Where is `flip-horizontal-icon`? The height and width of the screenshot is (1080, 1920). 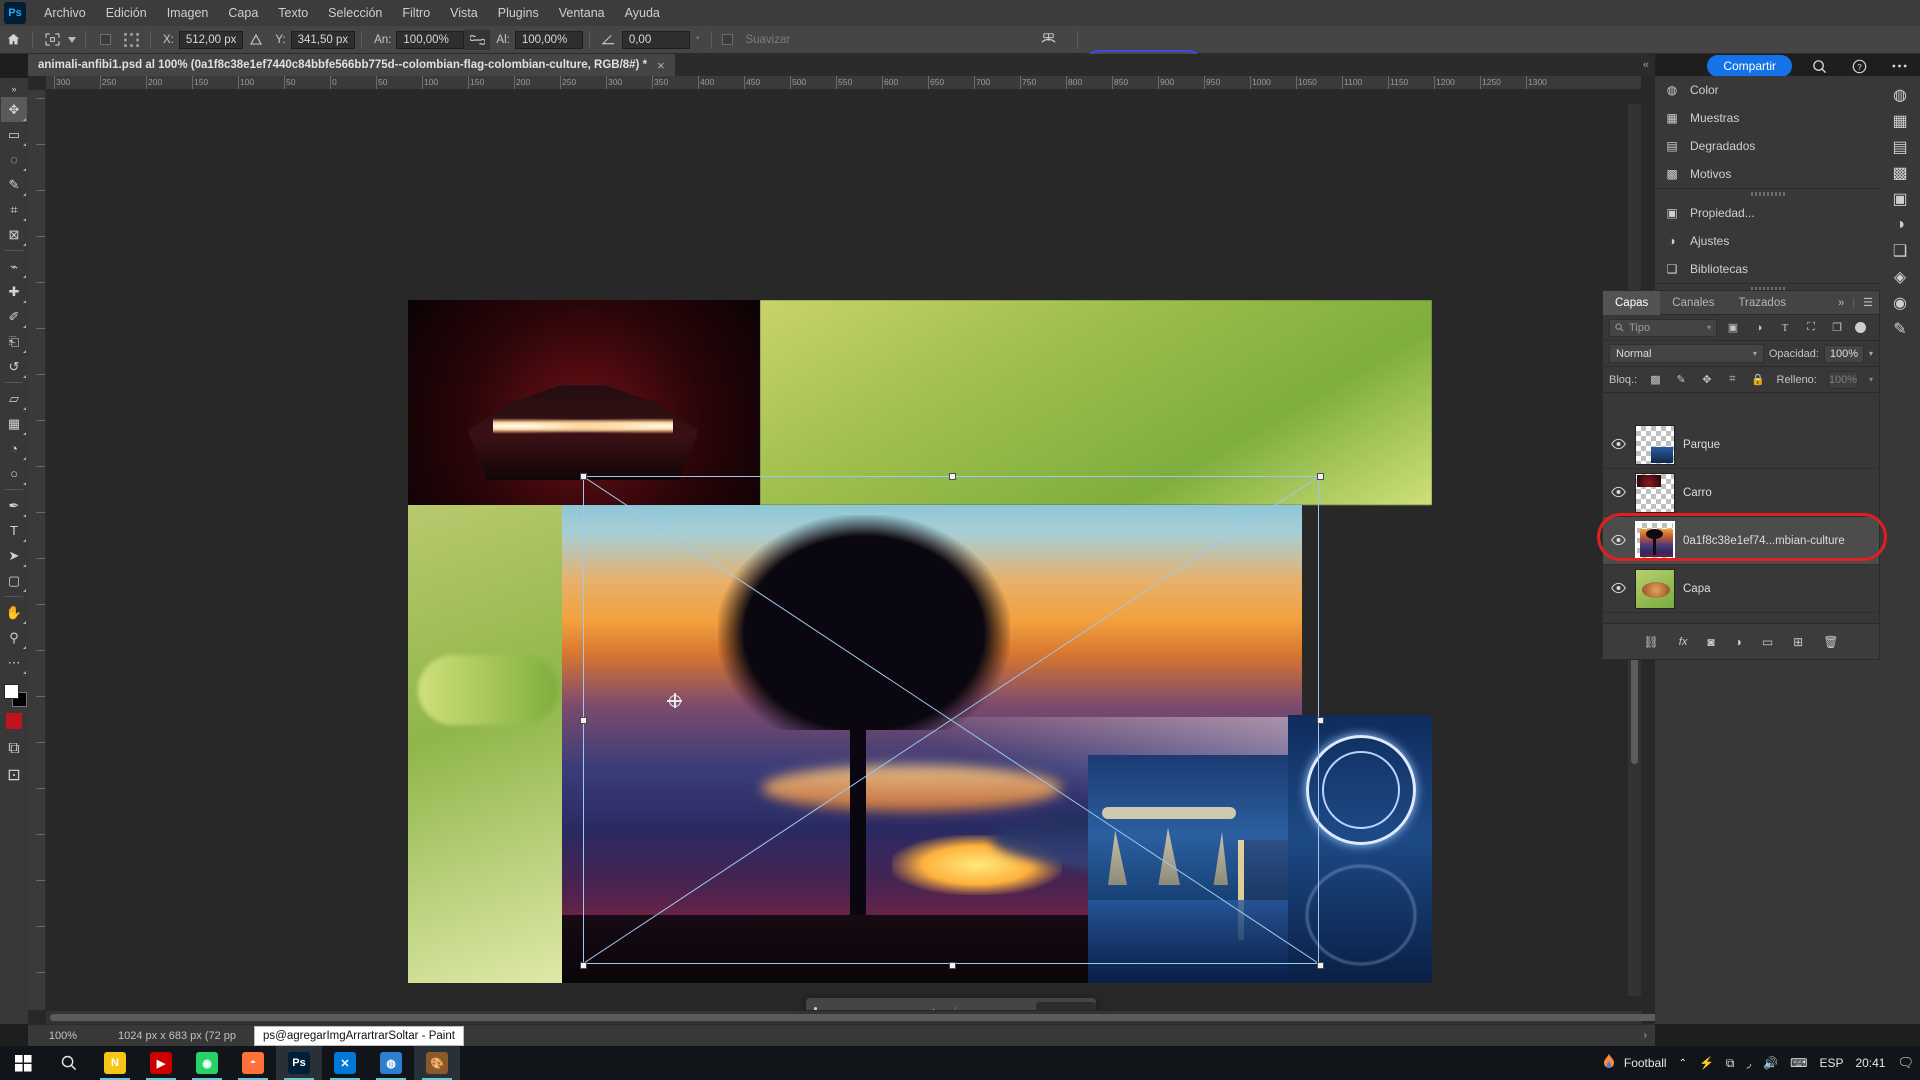
flip-horizontal-icon is located at coordinates (903, 1006).